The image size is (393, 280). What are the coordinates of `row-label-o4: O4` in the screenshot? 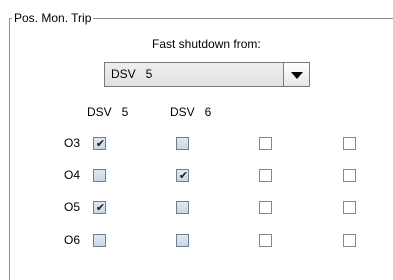 It's located at (72, 175).